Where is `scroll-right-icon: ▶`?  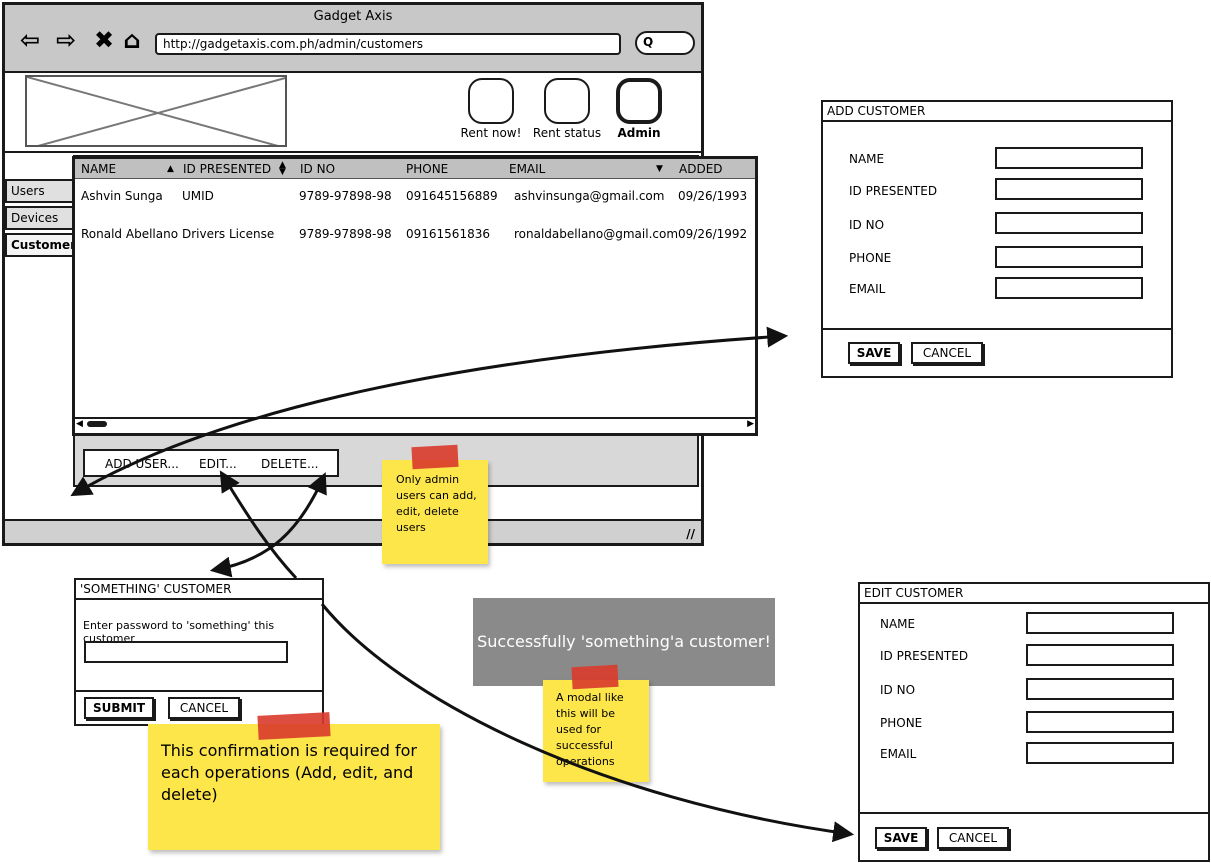
scroll-right-icon: ▶ is located at coordinates (750, 424).